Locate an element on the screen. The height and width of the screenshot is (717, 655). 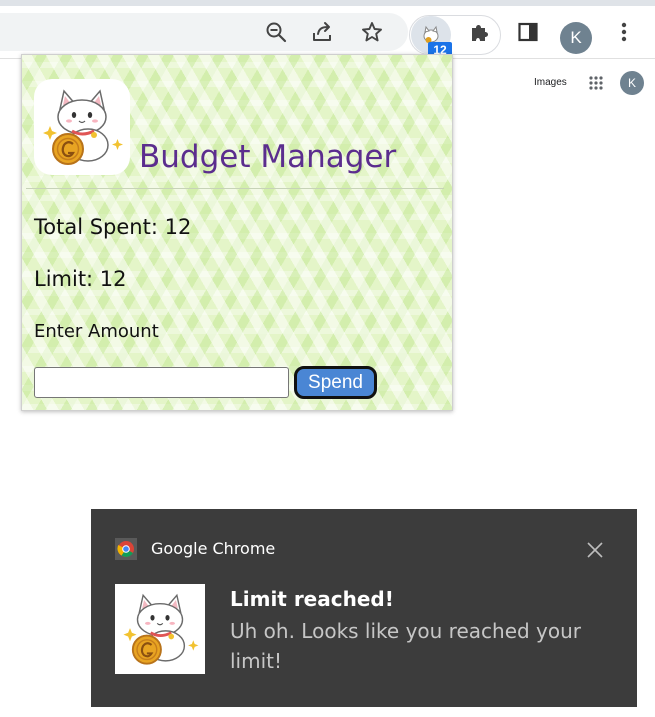
bookmark-star-icon is located at coordinates (372, 32).